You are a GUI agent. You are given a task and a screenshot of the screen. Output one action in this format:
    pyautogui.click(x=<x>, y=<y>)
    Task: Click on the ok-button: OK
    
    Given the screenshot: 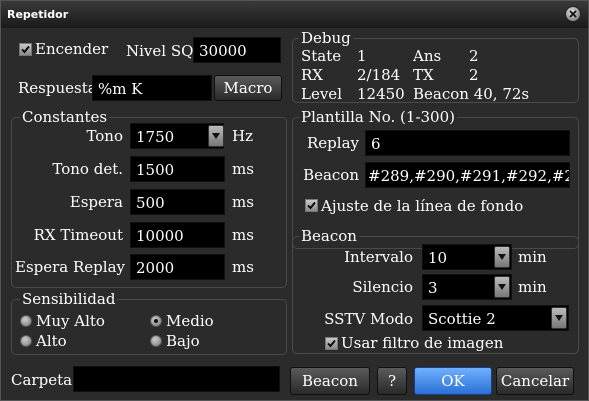 What is the action you would take?
    pyautogui.click(x=453, y=381)
    